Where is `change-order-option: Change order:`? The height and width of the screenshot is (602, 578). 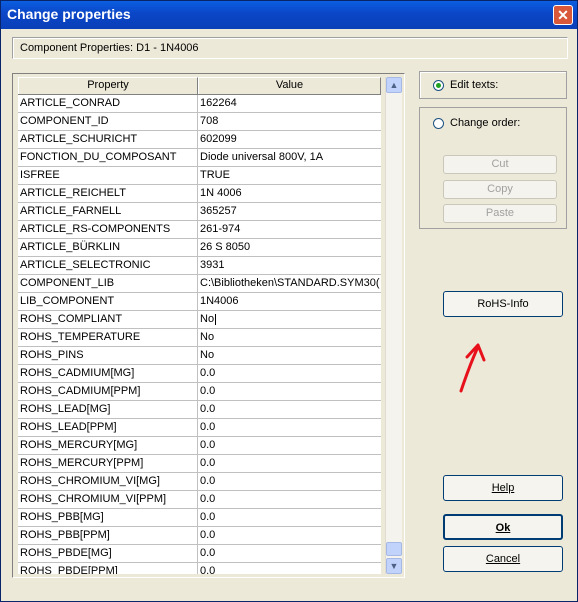
change-order-option: Change order: is located at coordinates (476, 123).